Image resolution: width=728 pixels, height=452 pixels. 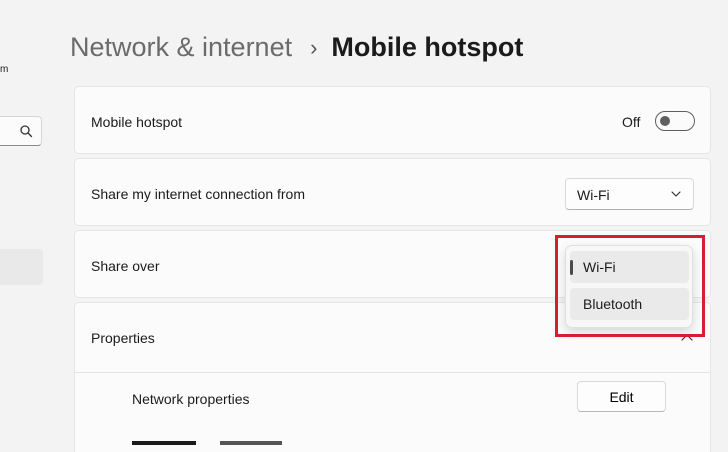 What do you see at coordinates (217, 440) in the screenshot?
I see `cut-off-row` at bounding box center [217, 440].